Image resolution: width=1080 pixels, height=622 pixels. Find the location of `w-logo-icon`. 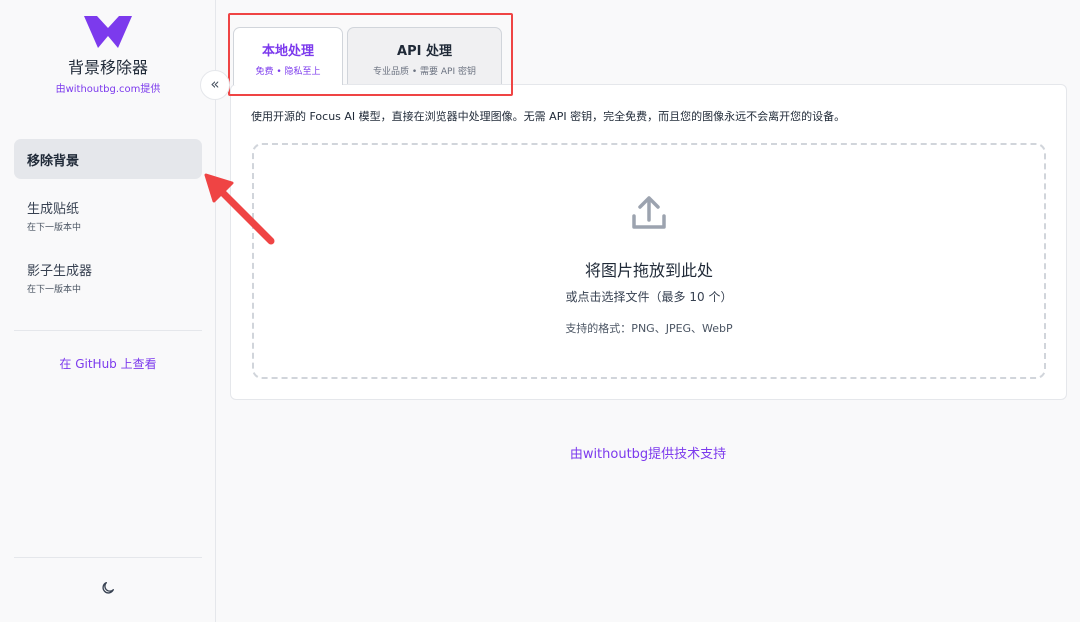

w-logo-icon is located at coordinates (108, 32).